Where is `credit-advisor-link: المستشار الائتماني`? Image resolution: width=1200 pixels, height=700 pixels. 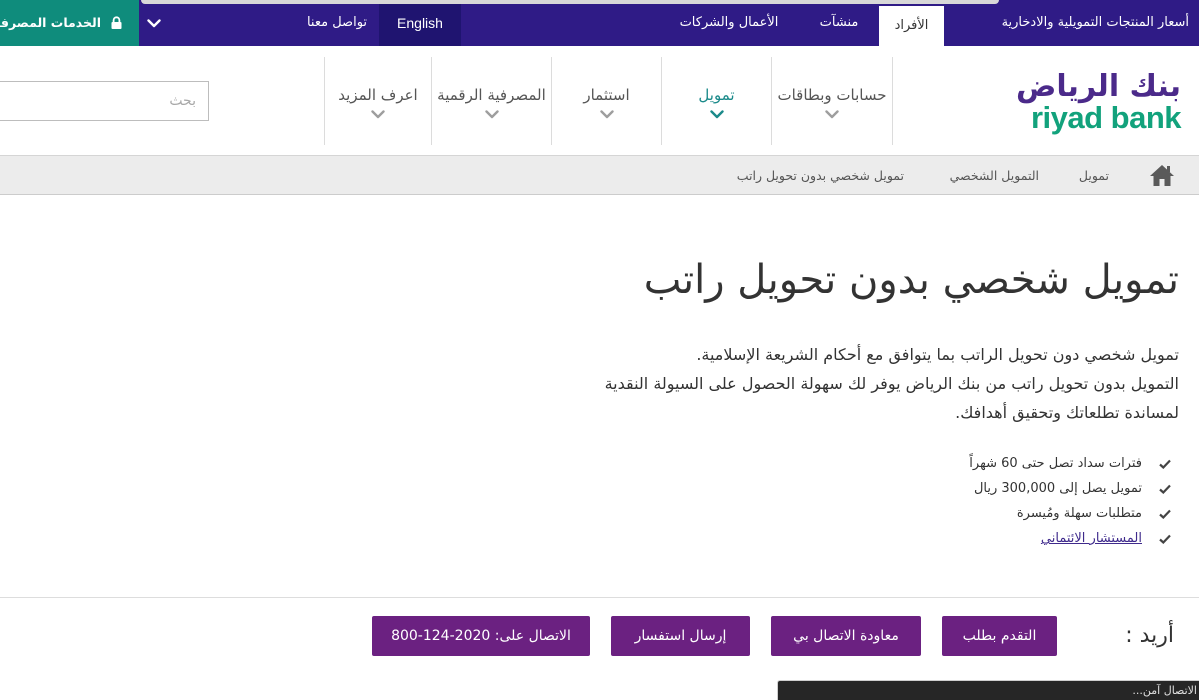 credit-advisor-link: المستشار الائتماني is located at coordinates (1092, 538).